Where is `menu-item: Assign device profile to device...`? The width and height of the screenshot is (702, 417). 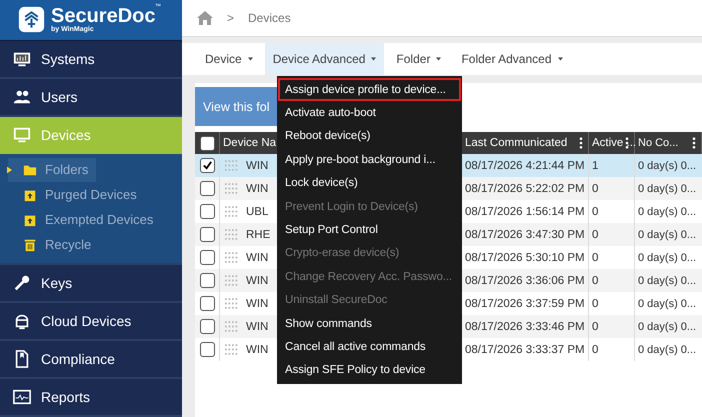 menu-item: Assign device profile to device... is located at coordinates (369, 90).